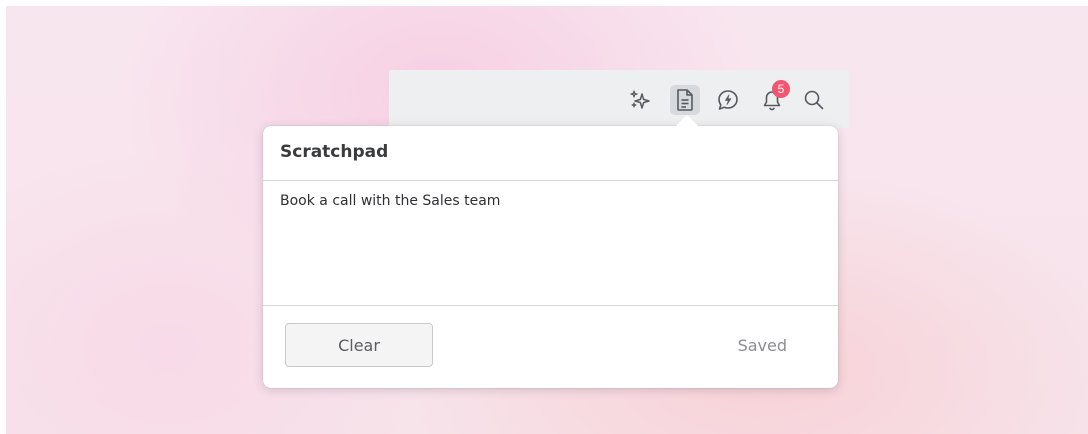 This screenshot has height=434, width=1088. What do you see at coordinates (619, 99) in the screenshot?
I see `toolbar: 5` at bounding box center [619, 99].